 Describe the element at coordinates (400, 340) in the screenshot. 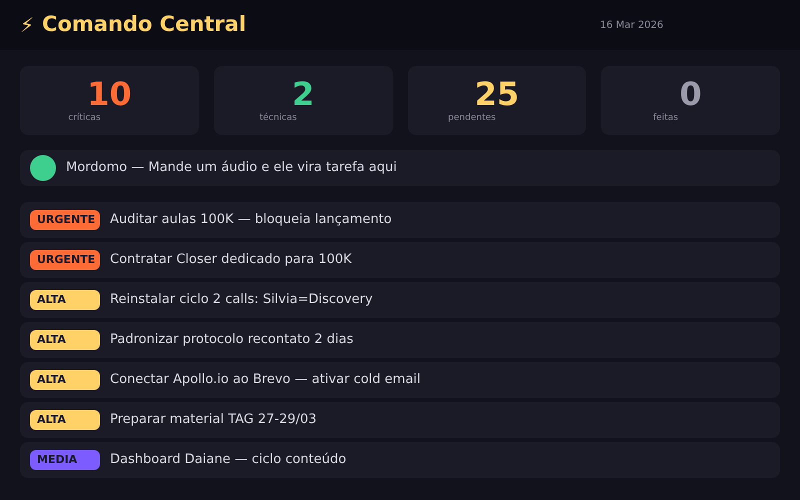

I see `task-row: ALTA Padronizar protocolo recontato 2 dias` at that location.